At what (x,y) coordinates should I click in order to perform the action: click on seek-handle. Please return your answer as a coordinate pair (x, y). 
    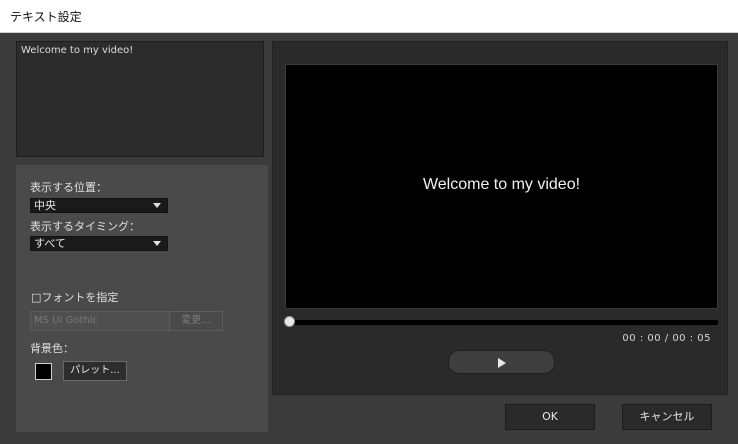
    Looking at the image, I should click on (289, 321).